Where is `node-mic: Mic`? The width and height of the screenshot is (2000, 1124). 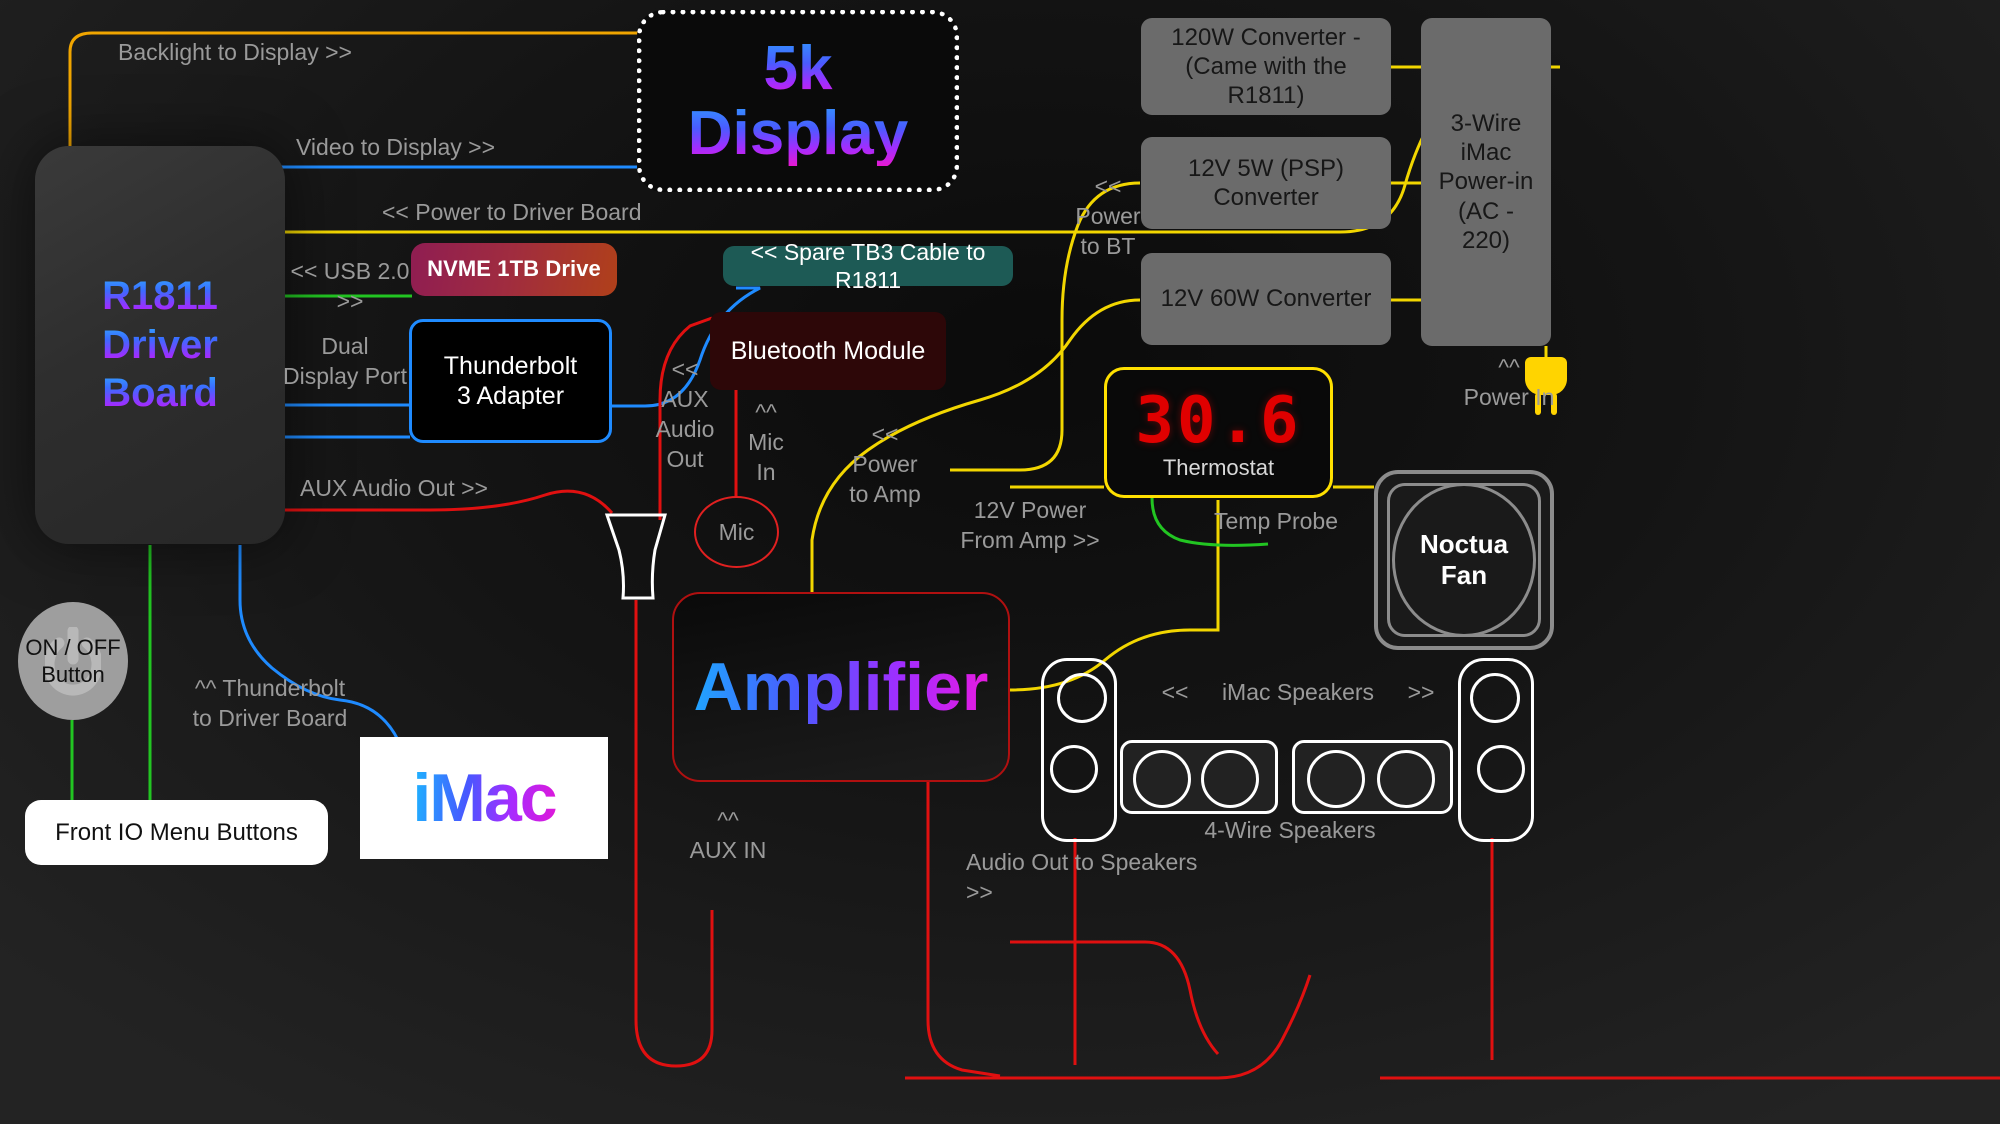 node-mic: Mic is located at coordinates (736, 532).